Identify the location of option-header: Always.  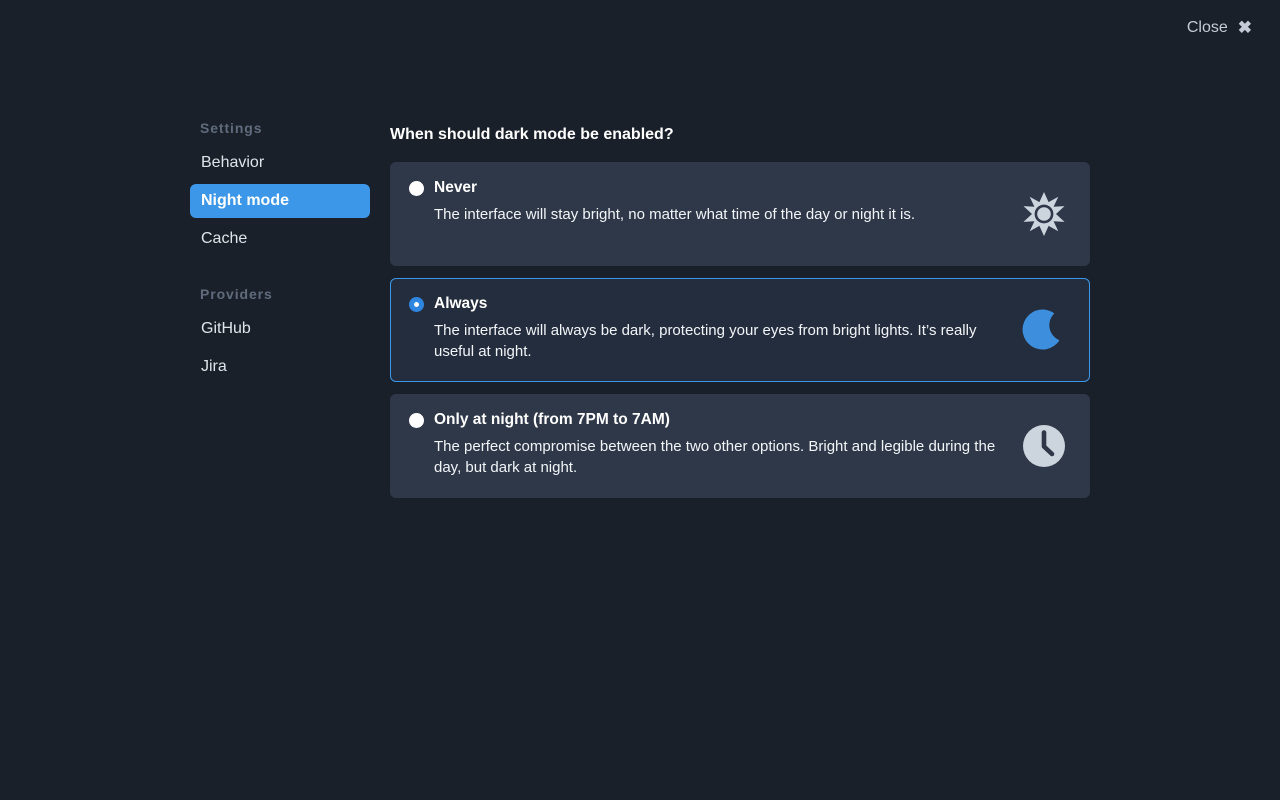
(740, 304).